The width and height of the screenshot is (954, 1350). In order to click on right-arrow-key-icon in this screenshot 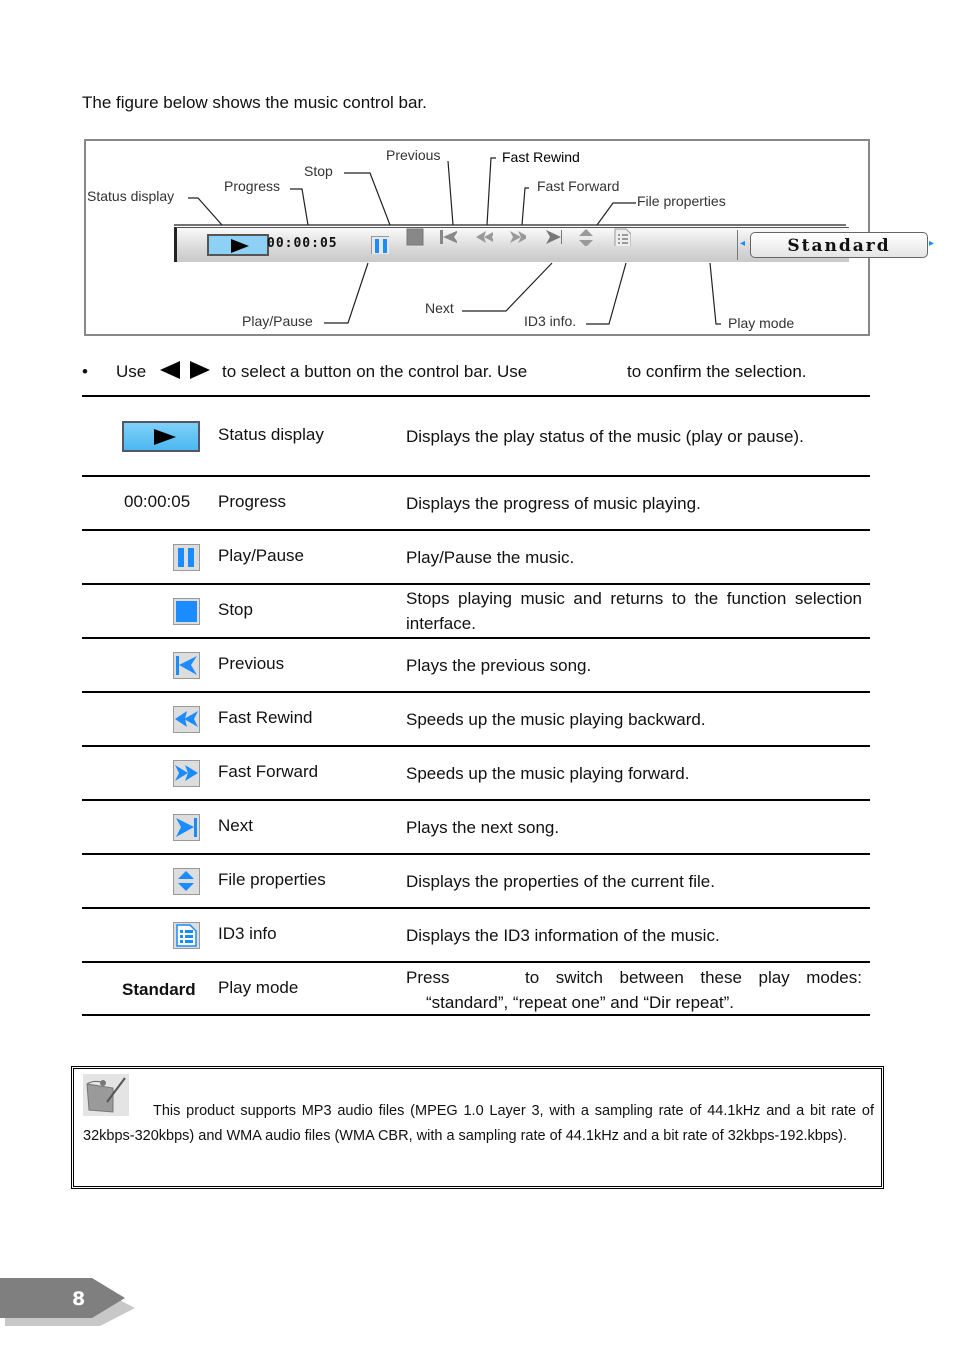, I will do `click(200, 371)`.